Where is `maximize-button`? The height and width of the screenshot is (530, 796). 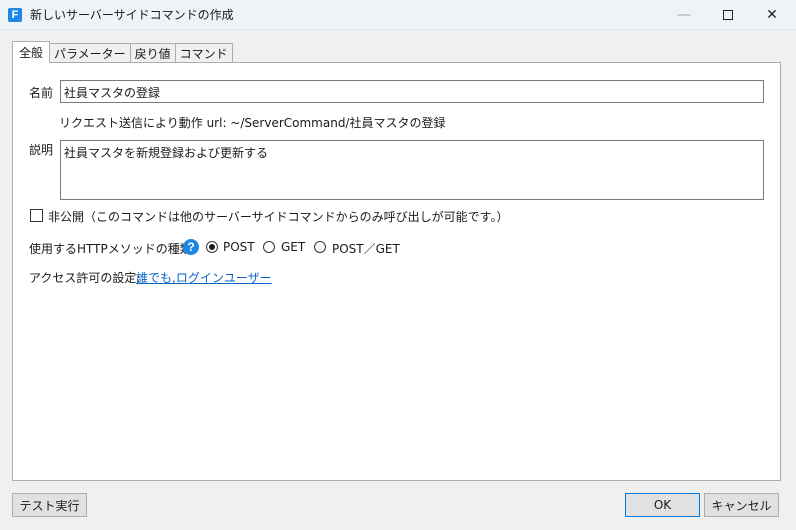
maximize-button is located at coordinates (728, 15).